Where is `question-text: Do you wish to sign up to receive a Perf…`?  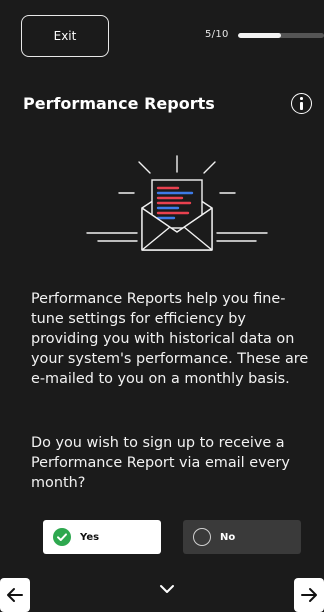 question-text: Do you wish to sign up to receive a Perf… is located at coordinates (160, 463).